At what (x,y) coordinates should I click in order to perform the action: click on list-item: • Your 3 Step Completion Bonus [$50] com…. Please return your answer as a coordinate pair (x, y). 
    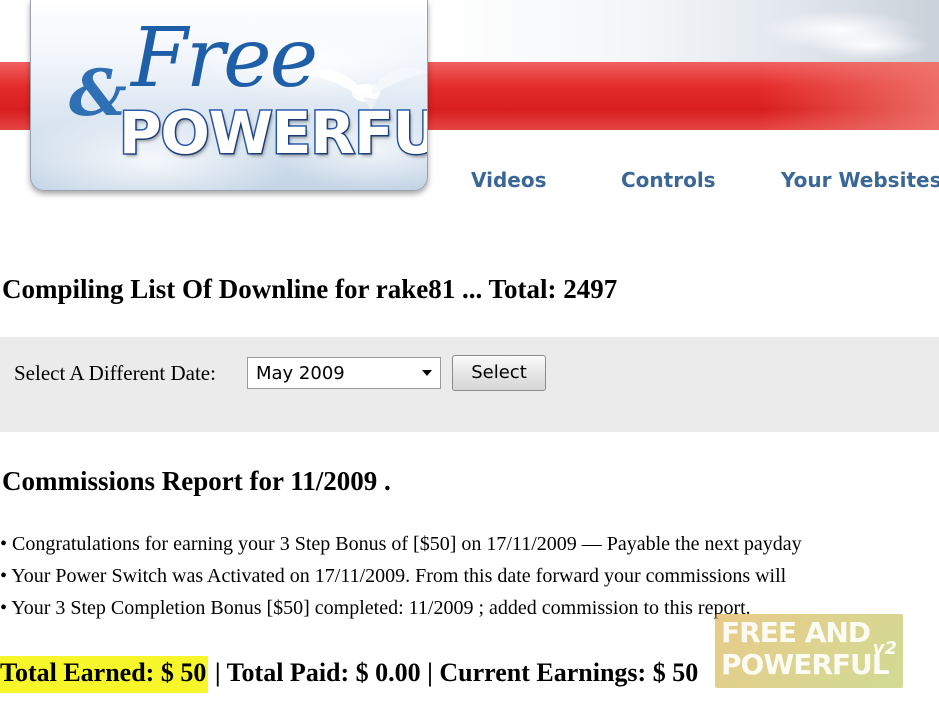
    Looking at the image, I should click on (375, 608).